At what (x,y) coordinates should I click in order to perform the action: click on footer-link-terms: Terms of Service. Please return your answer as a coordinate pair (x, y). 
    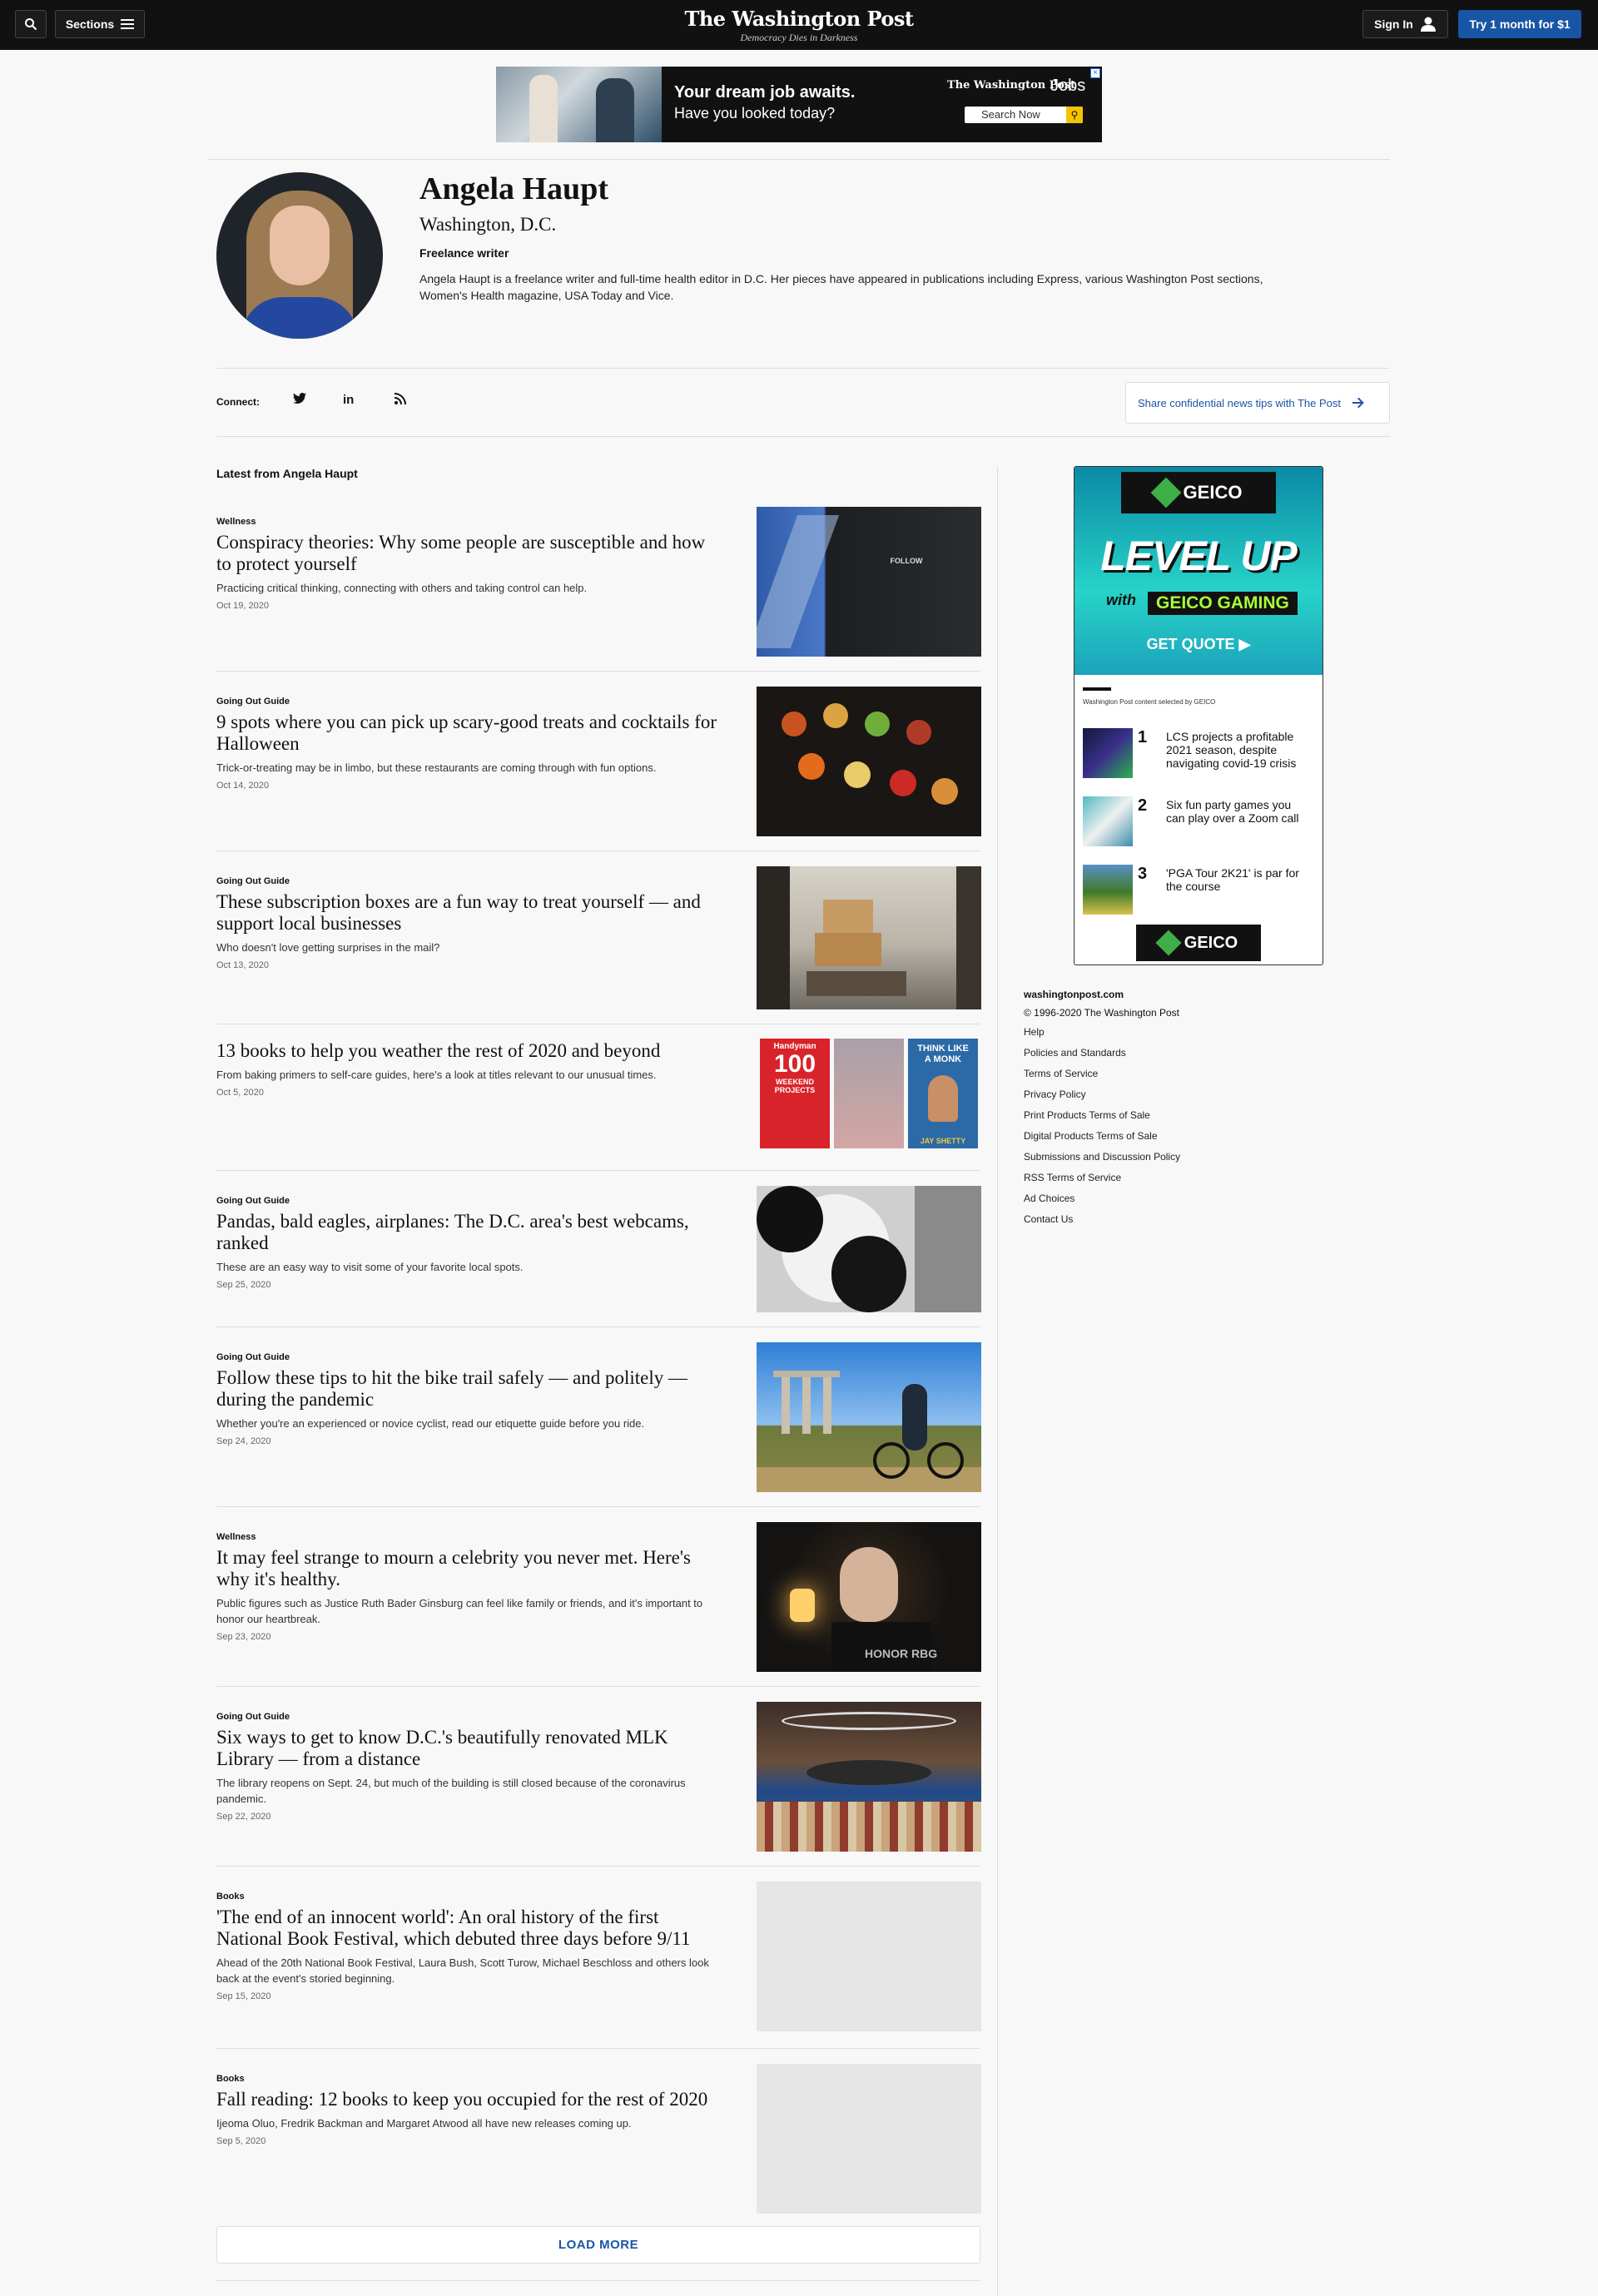
    Looking at the image, I should click on (1148, 1077).